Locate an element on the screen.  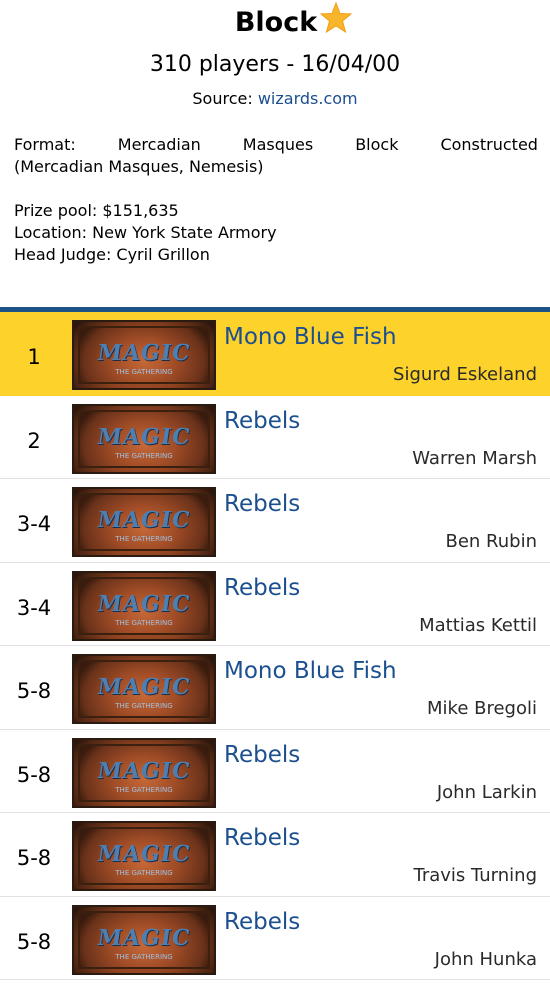
prize-pool: Prize pool: $151,635 is located at coordinates (96, 210).